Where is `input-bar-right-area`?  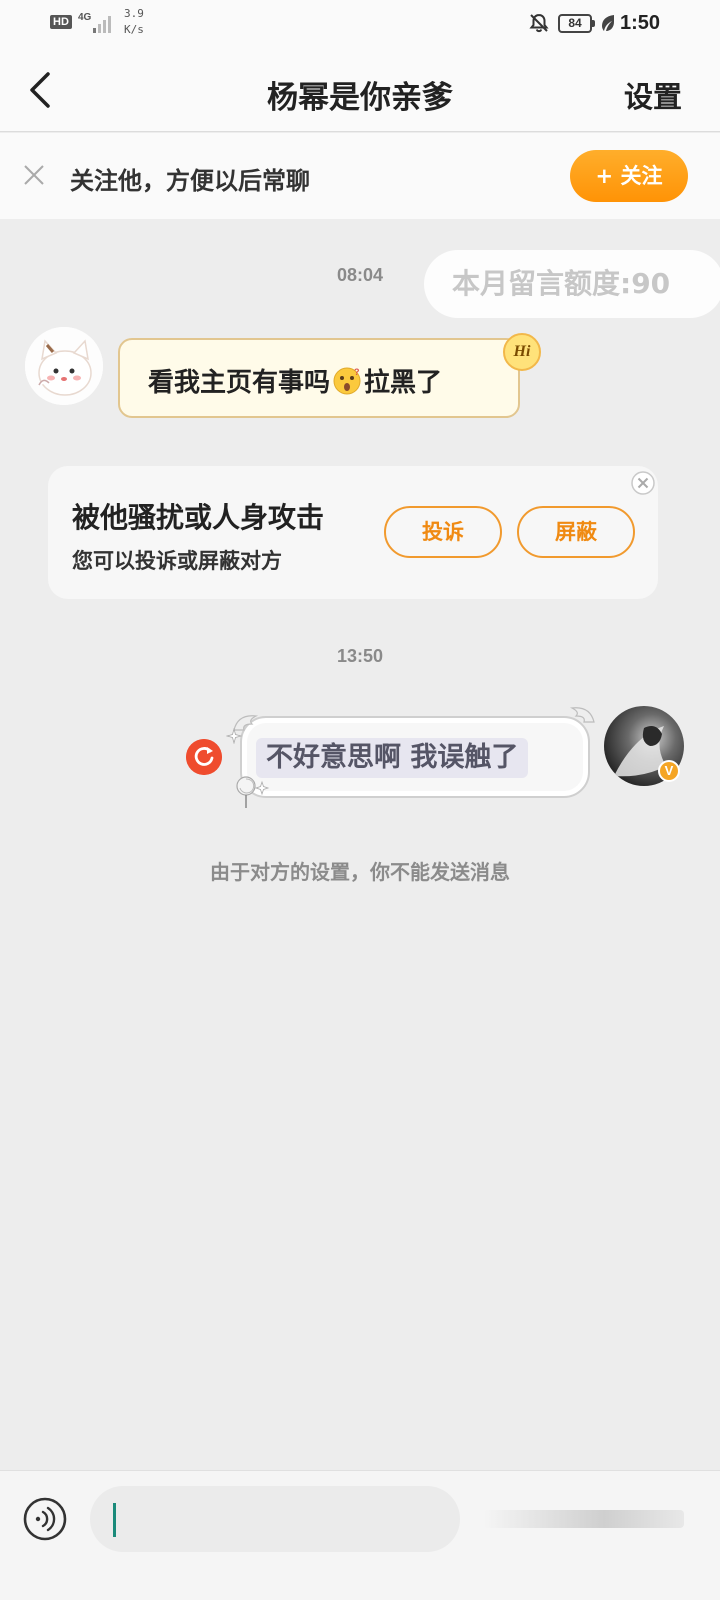
input-bar-right-area is located at coordinates (584, 1519).